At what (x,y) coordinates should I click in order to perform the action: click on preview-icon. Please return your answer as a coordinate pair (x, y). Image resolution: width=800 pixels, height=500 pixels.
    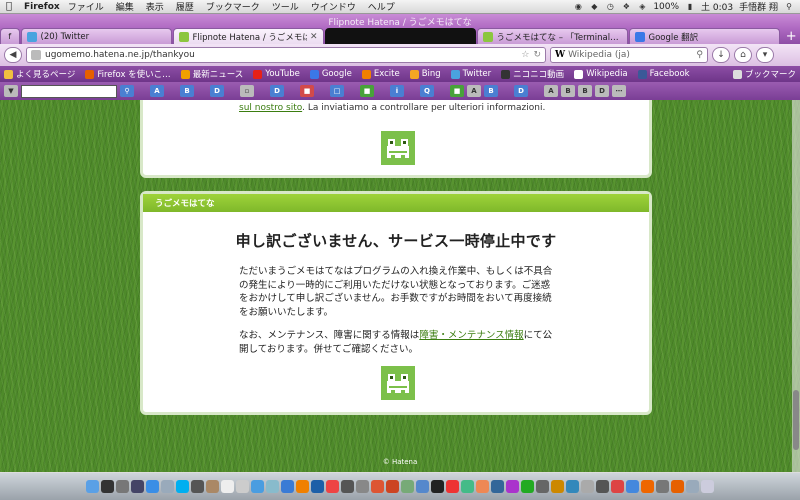
    Looking at the image, I should click on (242, 486).